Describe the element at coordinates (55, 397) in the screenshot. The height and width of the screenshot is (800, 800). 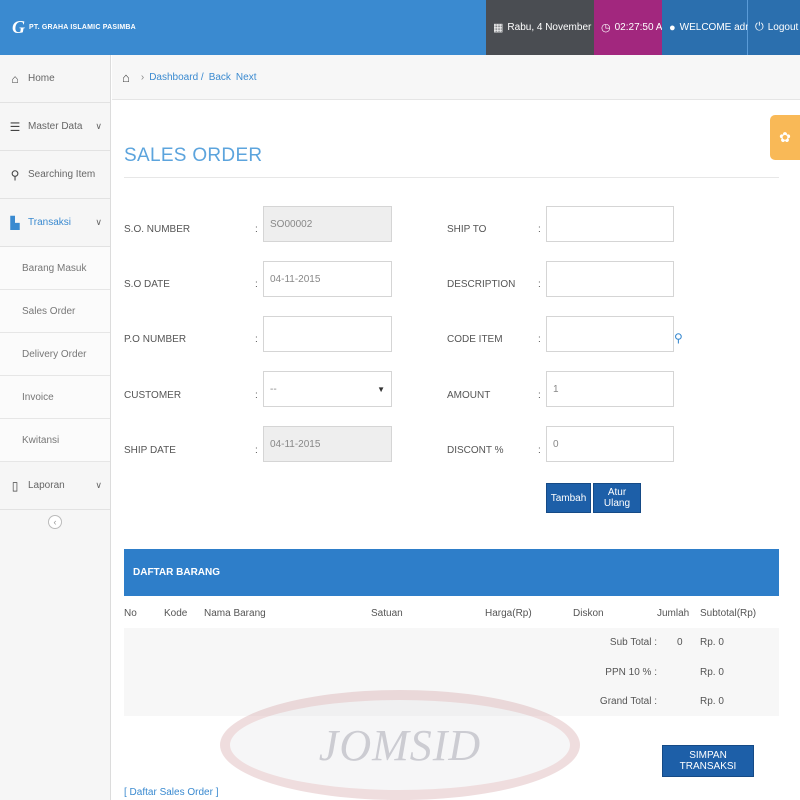
I see `sidebar-subitem-invoice: Invoice` at that location.